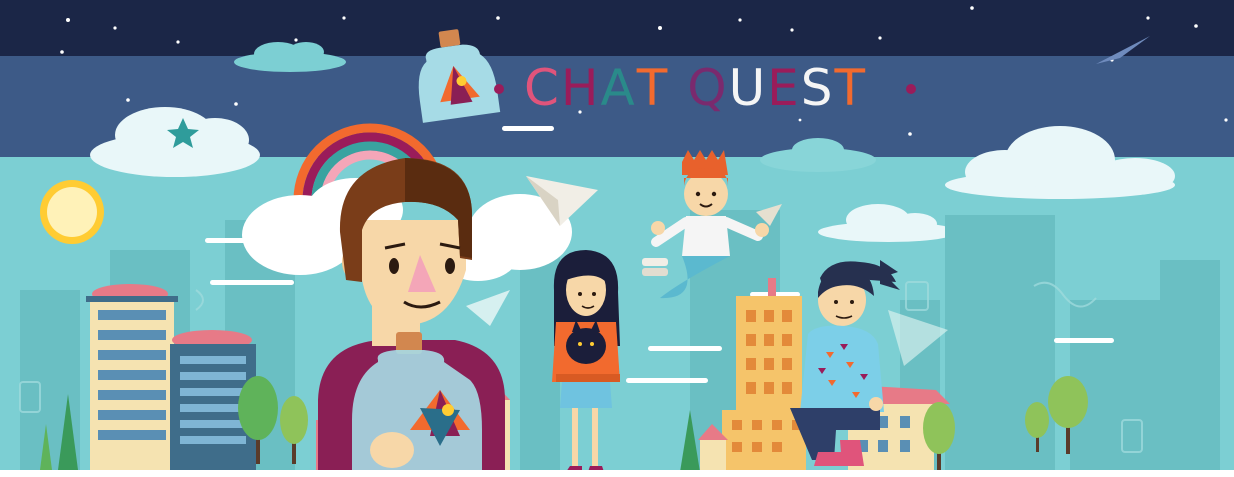  I want to click on building-icon, so click(132, 380).